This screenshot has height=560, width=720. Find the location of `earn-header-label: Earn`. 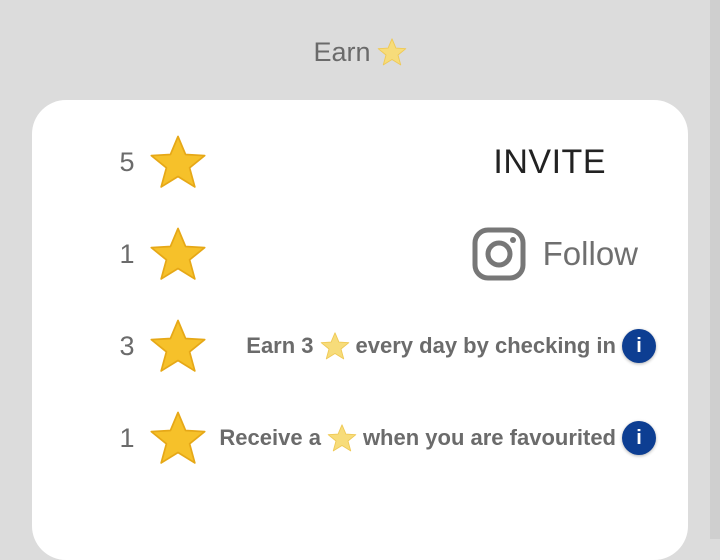

earn-header-label: Earn is located at coordinates (342, 51).